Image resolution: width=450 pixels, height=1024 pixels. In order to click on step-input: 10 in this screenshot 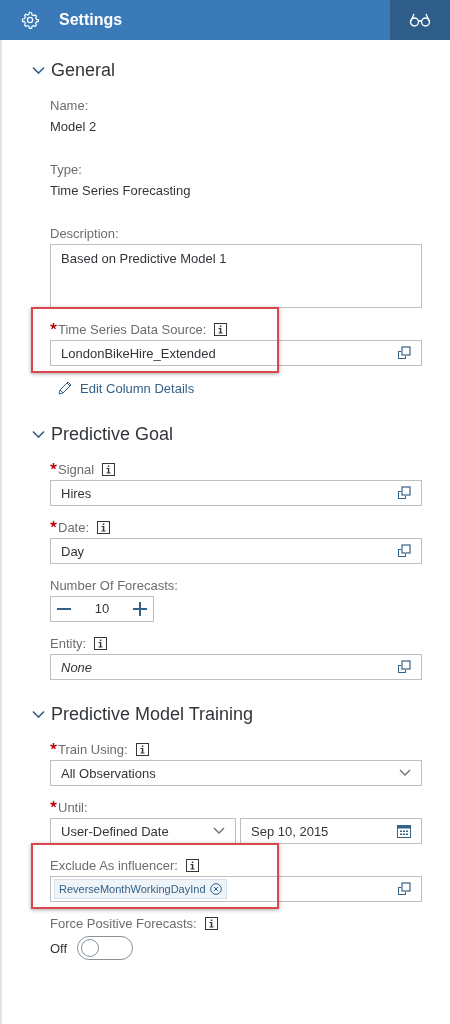, I will do `click(102, 609)`.